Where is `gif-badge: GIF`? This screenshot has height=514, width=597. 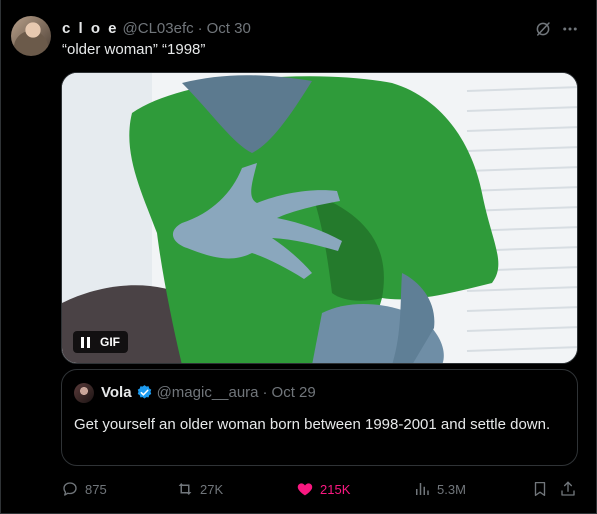 gif-badge: GIF is located at coordinates (110, 342).